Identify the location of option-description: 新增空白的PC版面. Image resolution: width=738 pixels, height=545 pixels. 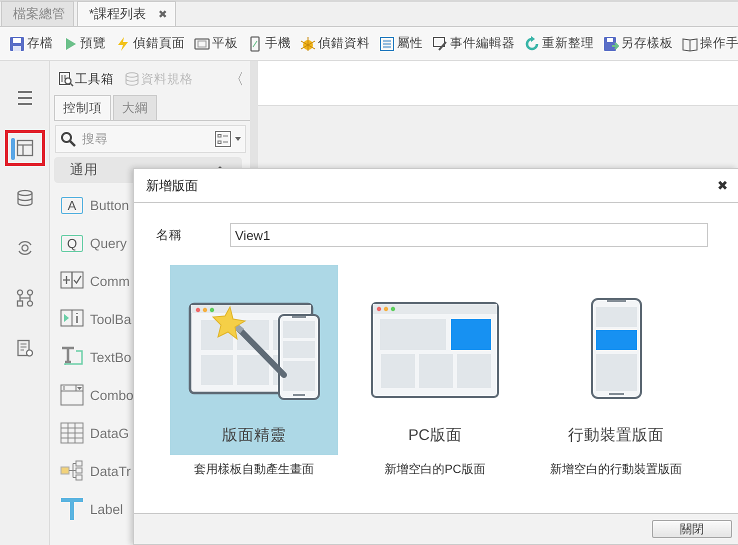
(435, 469).